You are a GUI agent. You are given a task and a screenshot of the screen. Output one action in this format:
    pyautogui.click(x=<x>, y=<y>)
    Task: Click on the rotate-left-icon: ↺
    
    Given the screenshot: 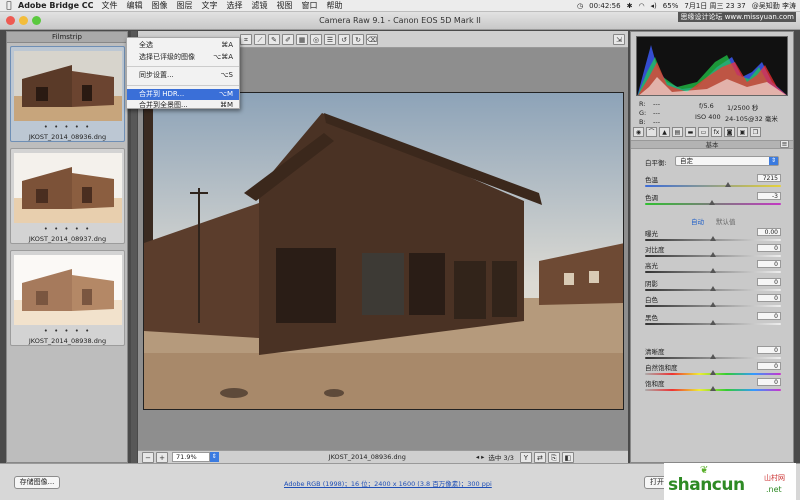 What is the action you would take?
    pyautogui.click(x=344, y=39)
    